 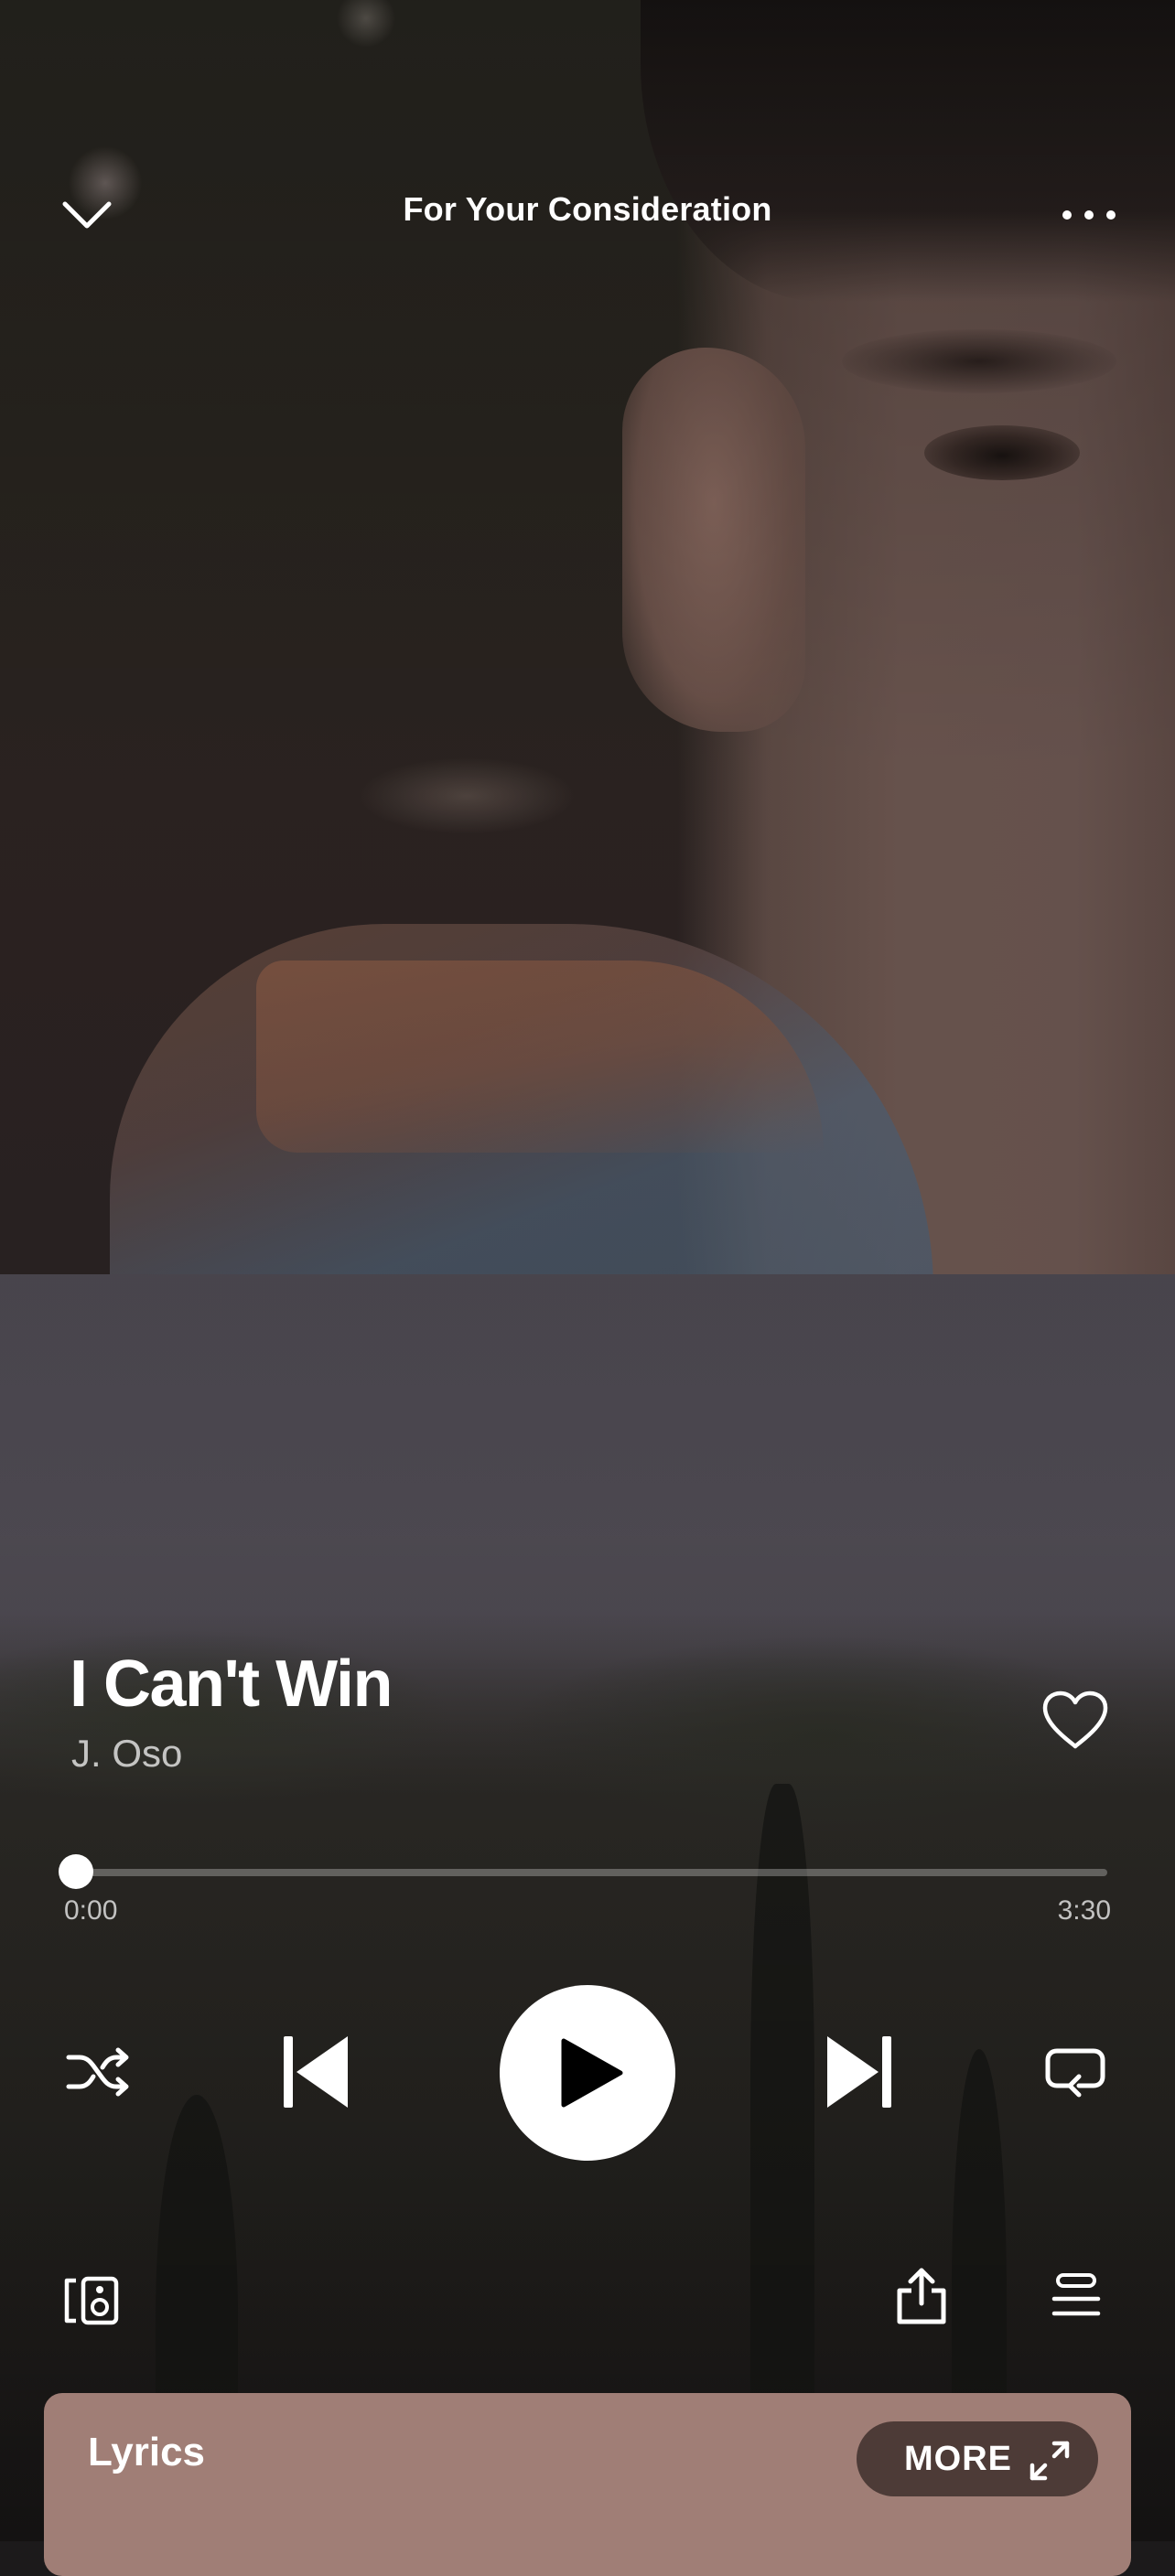 I want to click on shuffle-icon, so click(x=97, y=2072).